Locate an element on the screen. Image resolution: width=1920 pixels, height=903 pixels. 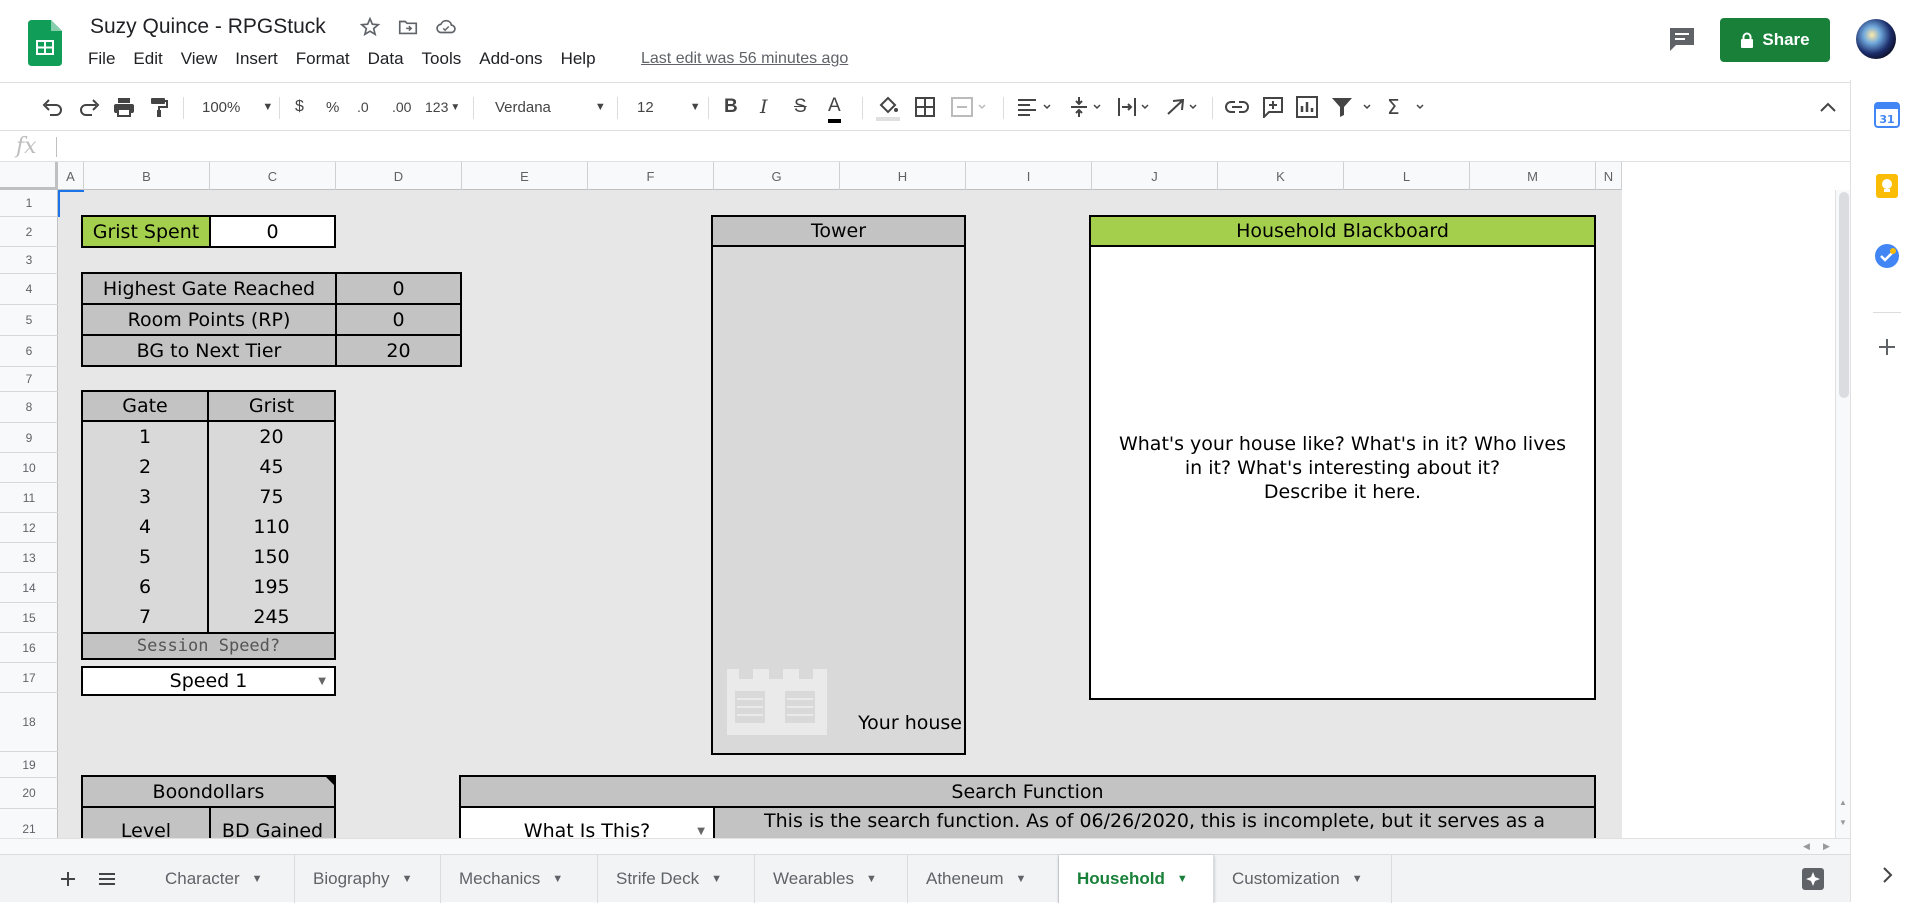
currency-format-button: $ is located at coordinates (299, 107).